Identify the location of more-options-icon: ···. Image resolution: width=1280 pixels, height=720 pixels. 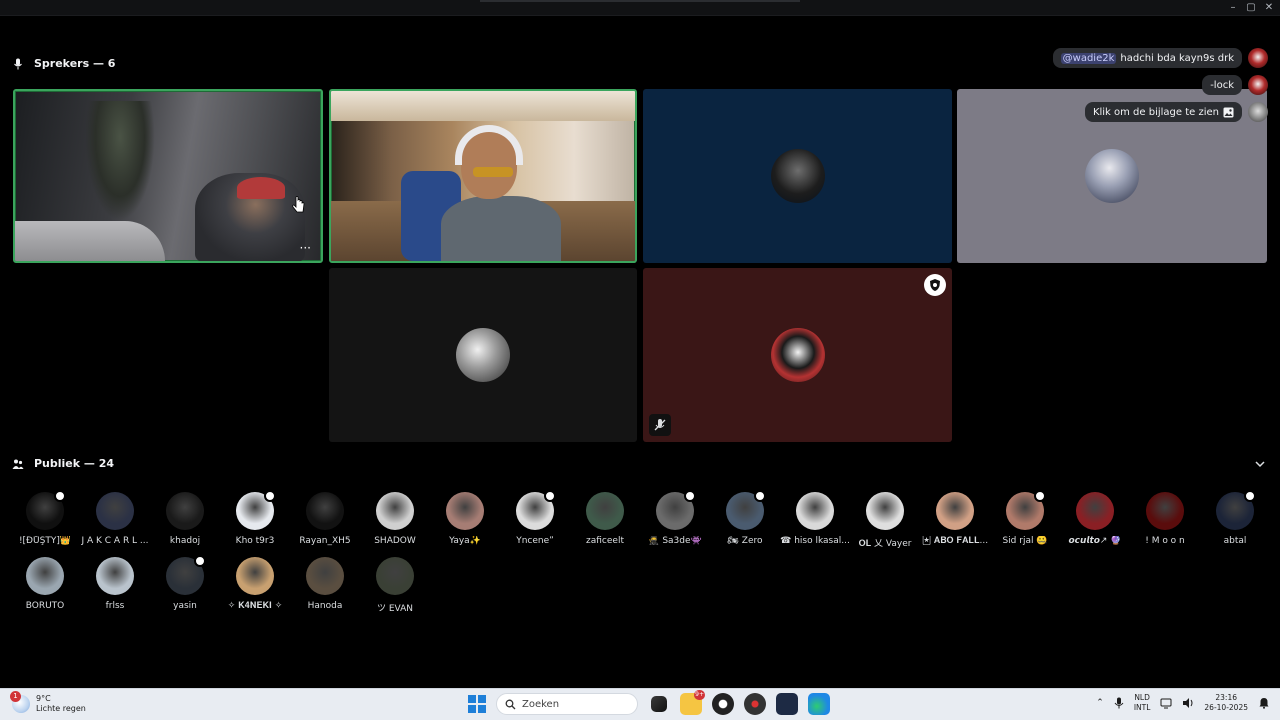
(305, 248).